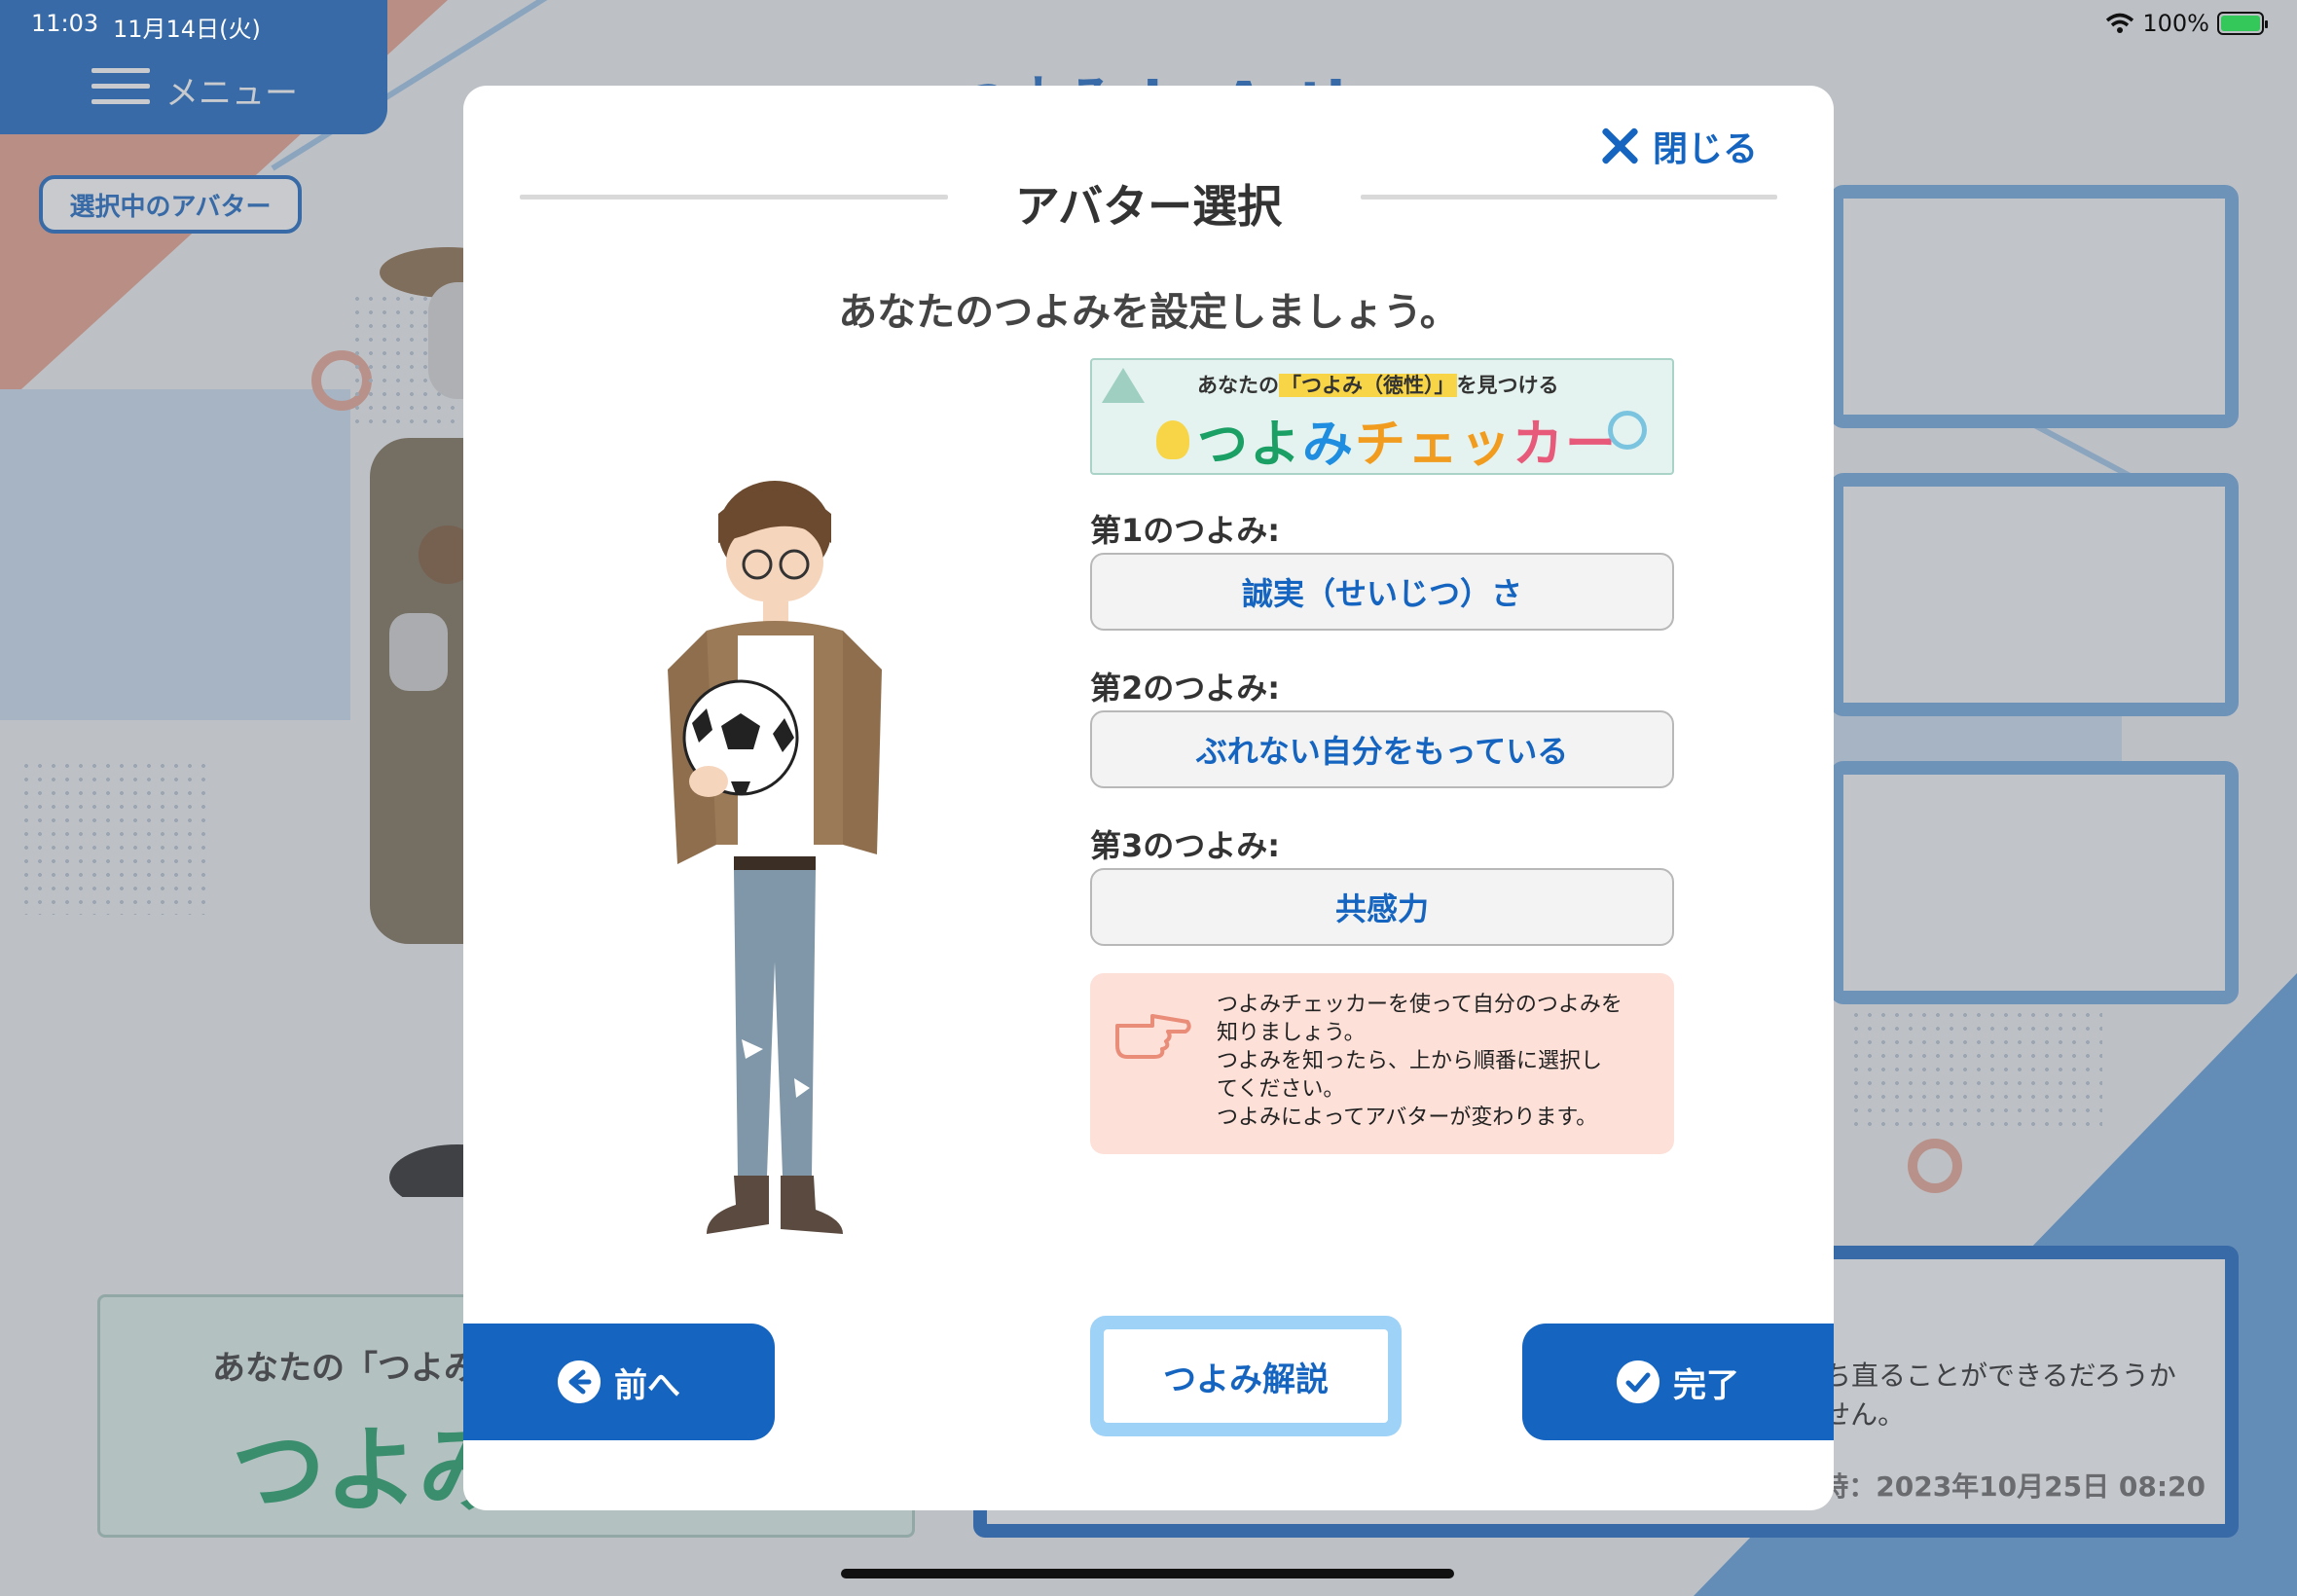 This screenshot has height=1596, width=2297. What do you see at coordinates (65, 23) in the screenshot?
I see `status-time: 11:03` at bounding box center [65, 23].